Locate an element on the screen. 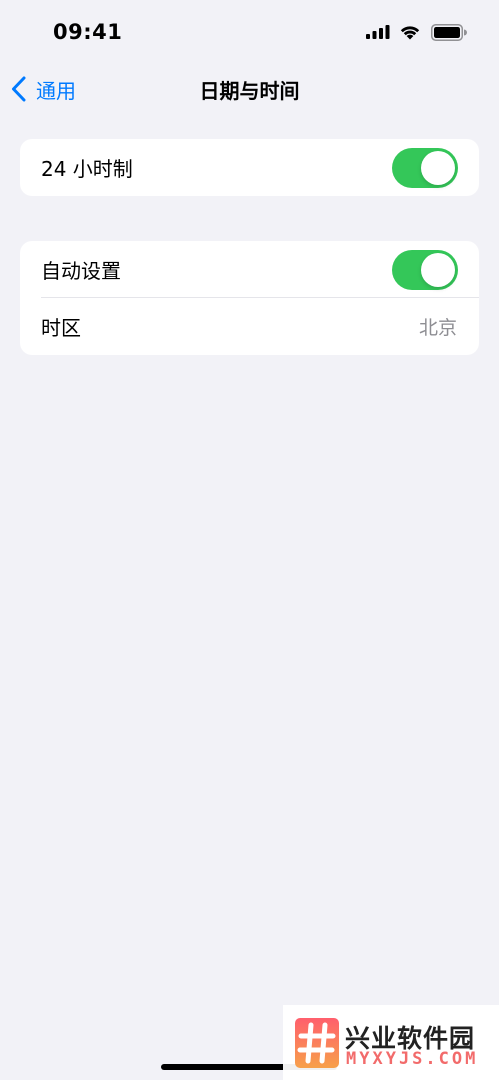 The image size is (499, 1080). row-label-set-automatically: 自动设置 is located at coordinates (81, 271).